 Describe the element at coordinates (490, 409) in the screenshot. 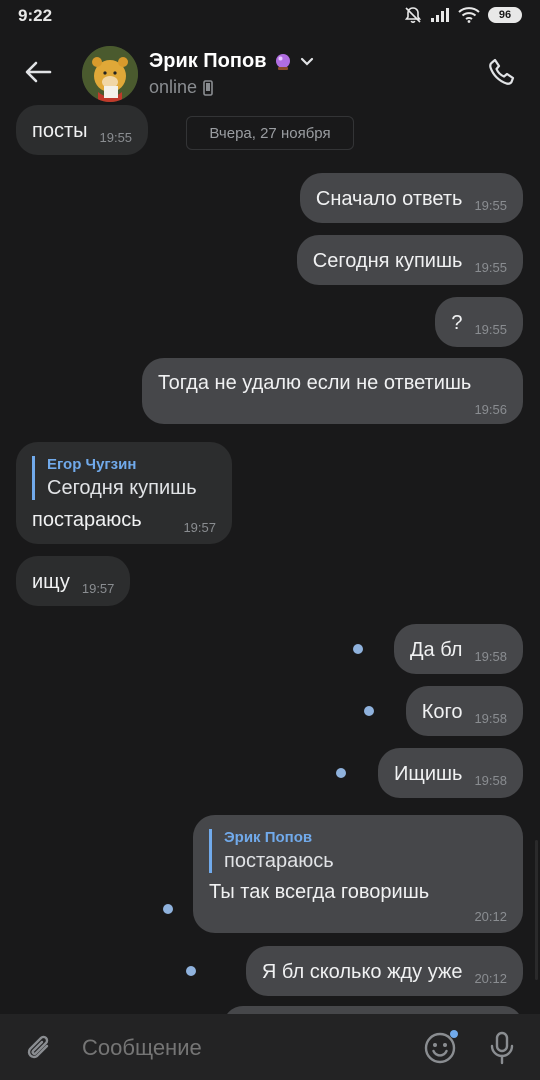

I see `message-time: 19:56` at that location.